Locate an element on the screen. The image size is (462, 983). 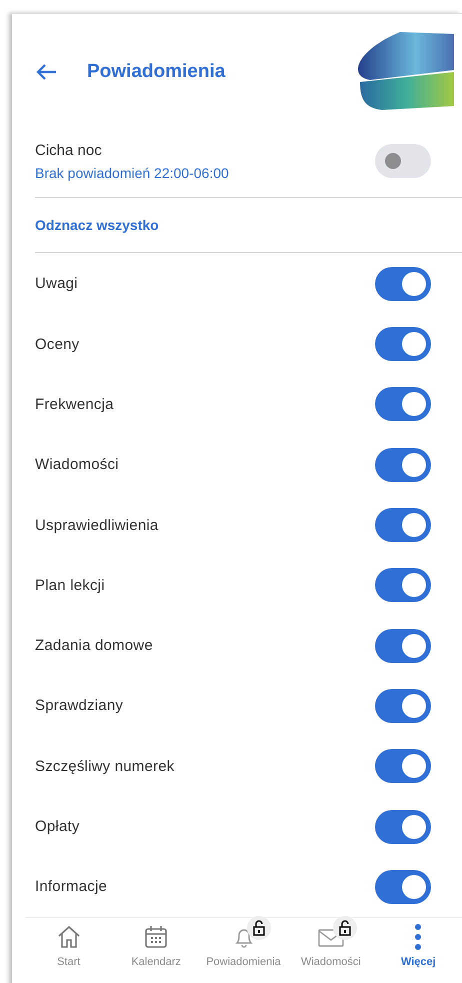
deselect-all-link: Odznacz wszystko is located at coordinates (97, 224).